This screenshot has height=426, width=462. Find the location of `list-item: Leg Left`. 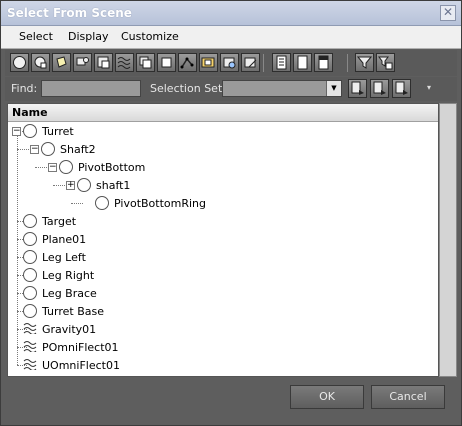

list-item: Leg Left is located at coordinates (49, 257).